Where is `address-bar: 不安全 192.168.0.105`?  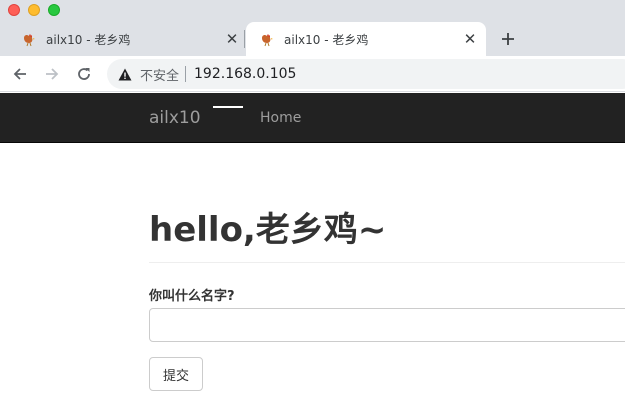
address-bar: 不安全 192.168.0.105 is located at coordinates (366, 74).